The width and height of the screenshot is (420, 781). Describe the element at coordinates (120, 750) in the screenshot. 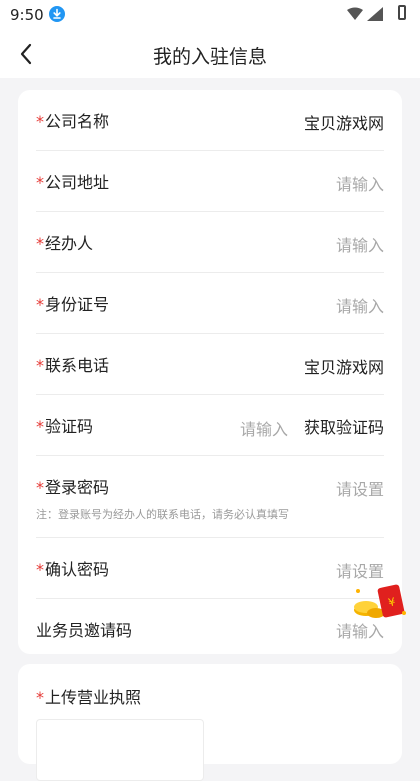

I see `license-upload-box` at that location.